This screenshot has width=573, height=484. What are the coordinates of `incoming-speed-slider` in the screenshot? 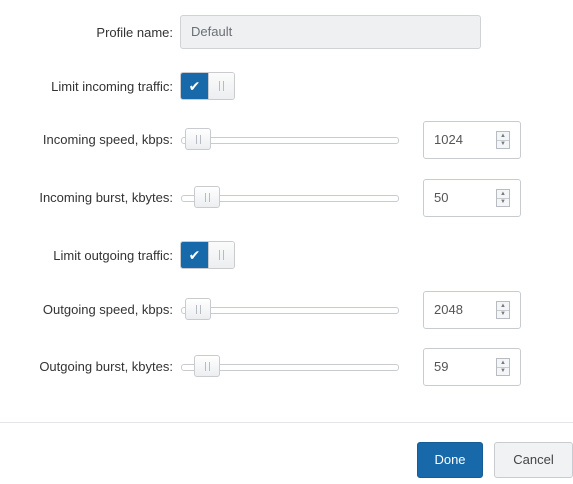 It's located at (290, 140).